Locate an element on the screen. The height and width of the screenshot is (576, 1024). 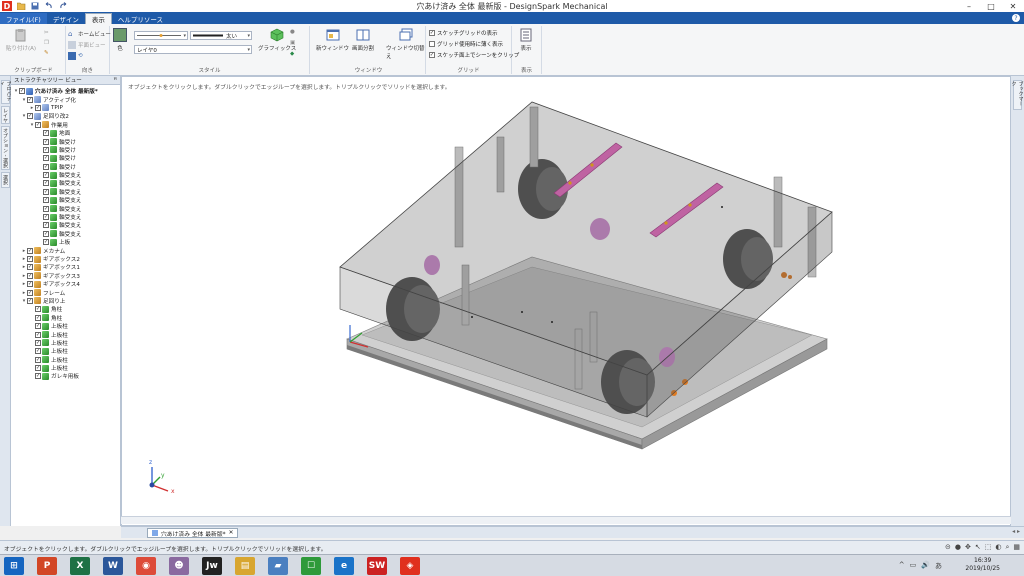
format-painter-icon: ✎ is located at coordinates (46, 53).